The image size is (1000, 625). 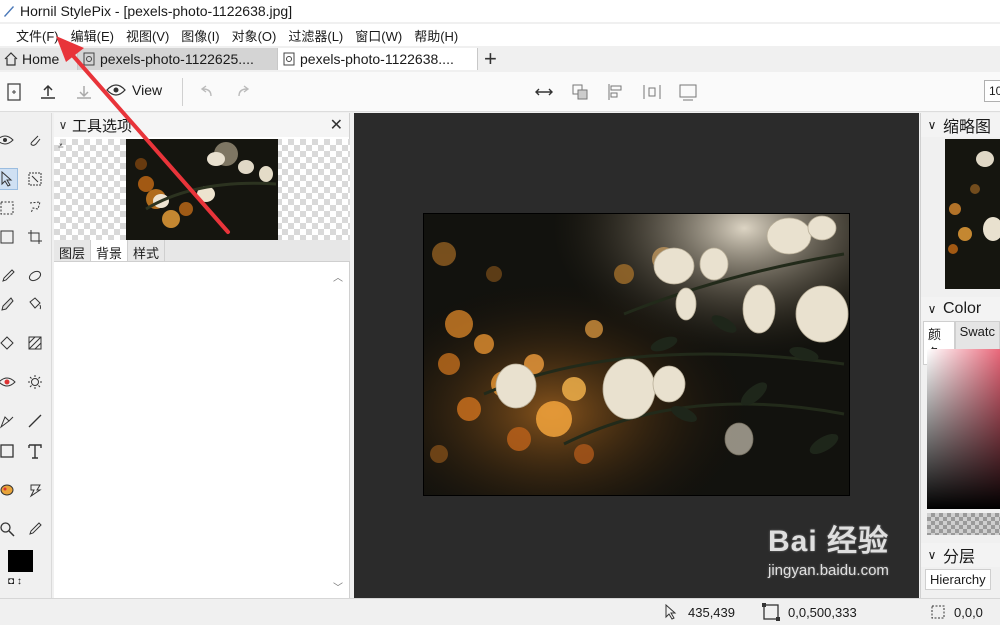 I want to click on crop-tool, so click(x=35, y=237).